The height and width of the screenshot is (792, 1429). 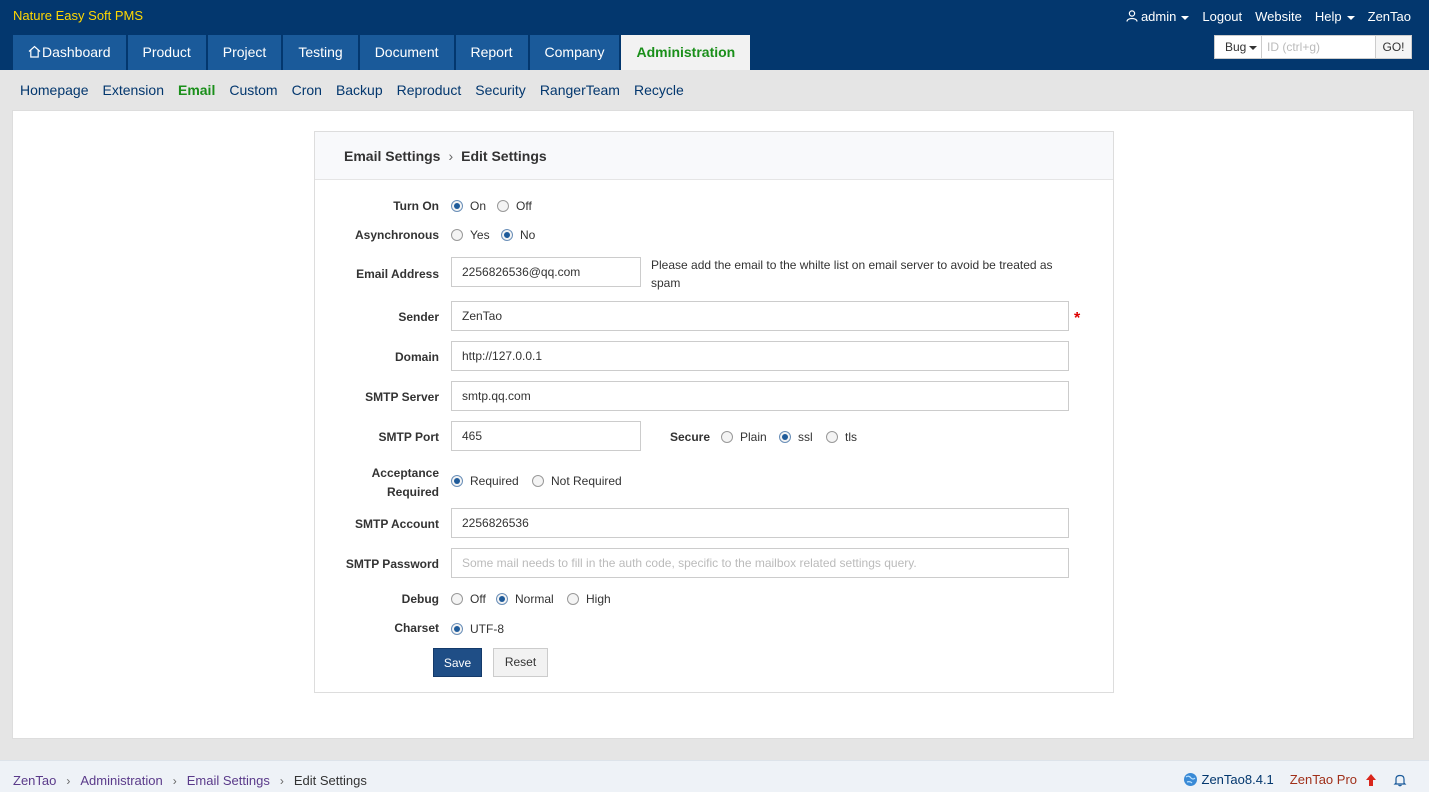 What do you see at coordinates (78, 15) in the screenshot?
I see `brand-name: Nature Easy Soft PMS` at bounding box center [78, 15].